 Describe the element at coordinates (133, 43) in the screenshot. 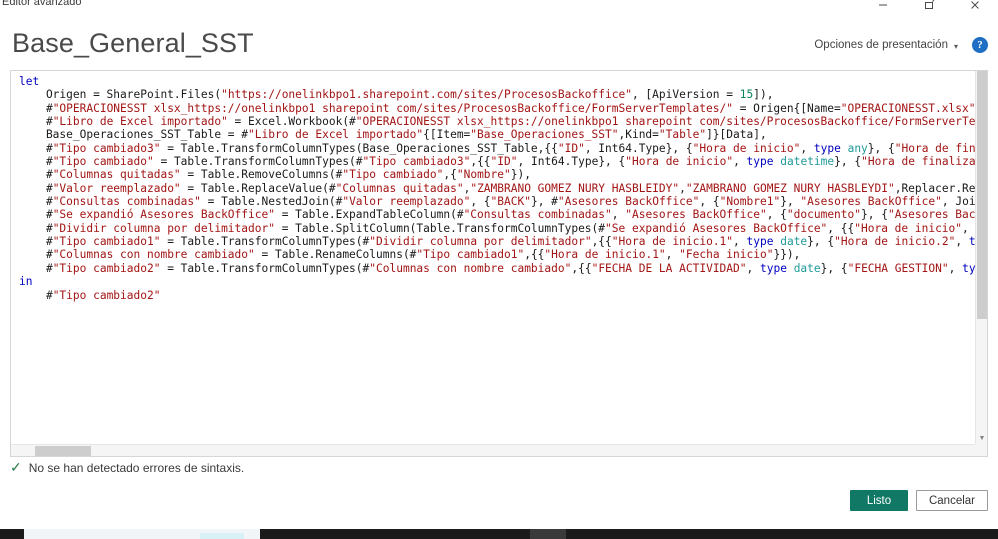

I see `page-title: Base_General_SST` at that location.